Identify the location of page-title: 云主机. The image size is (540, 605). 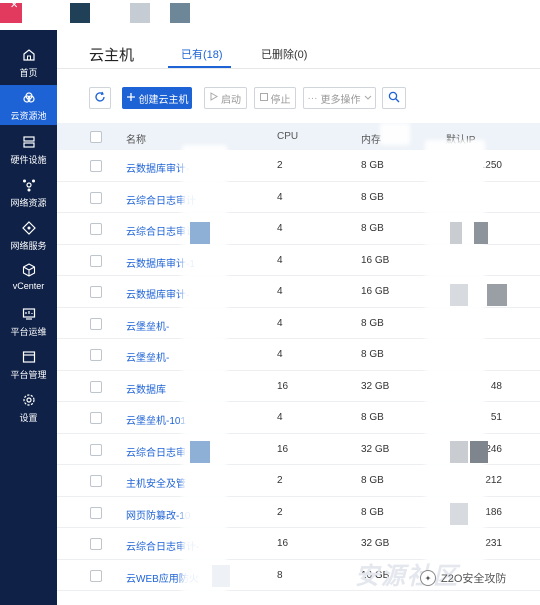
(112, 55).